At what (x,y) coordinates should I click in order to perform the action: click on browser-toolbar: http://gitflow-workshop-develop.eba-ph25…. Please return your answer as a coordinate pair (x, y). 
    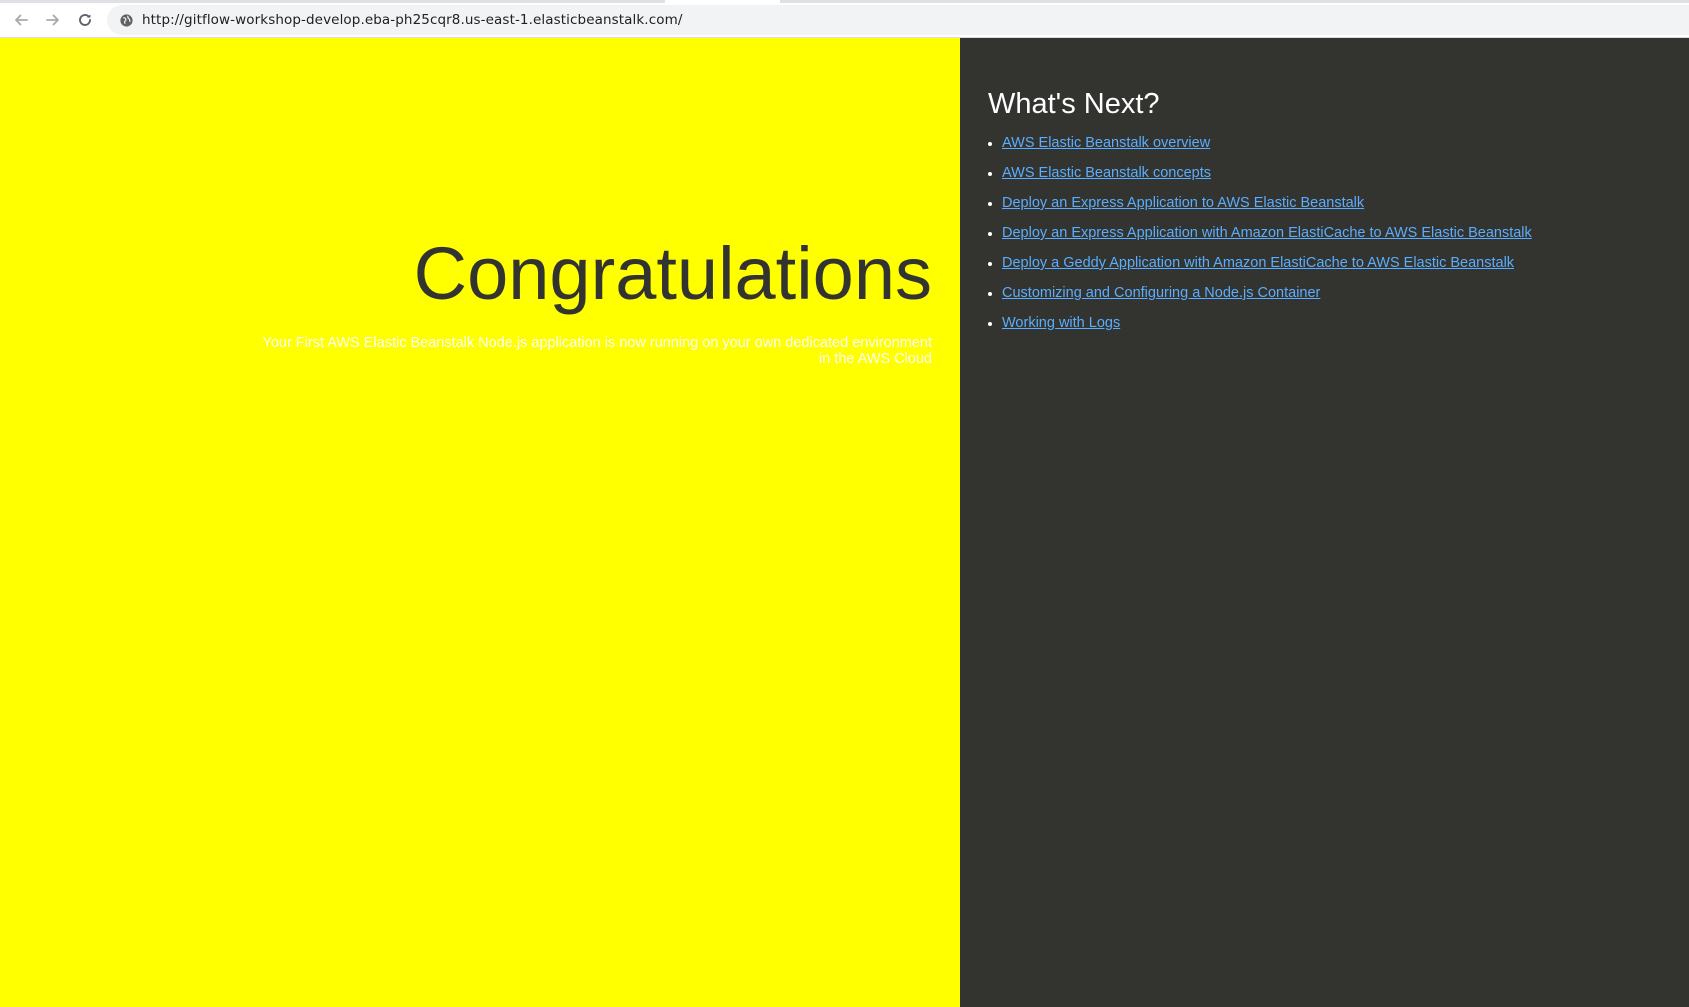
    Looking at the image, I should click on (844, 19).